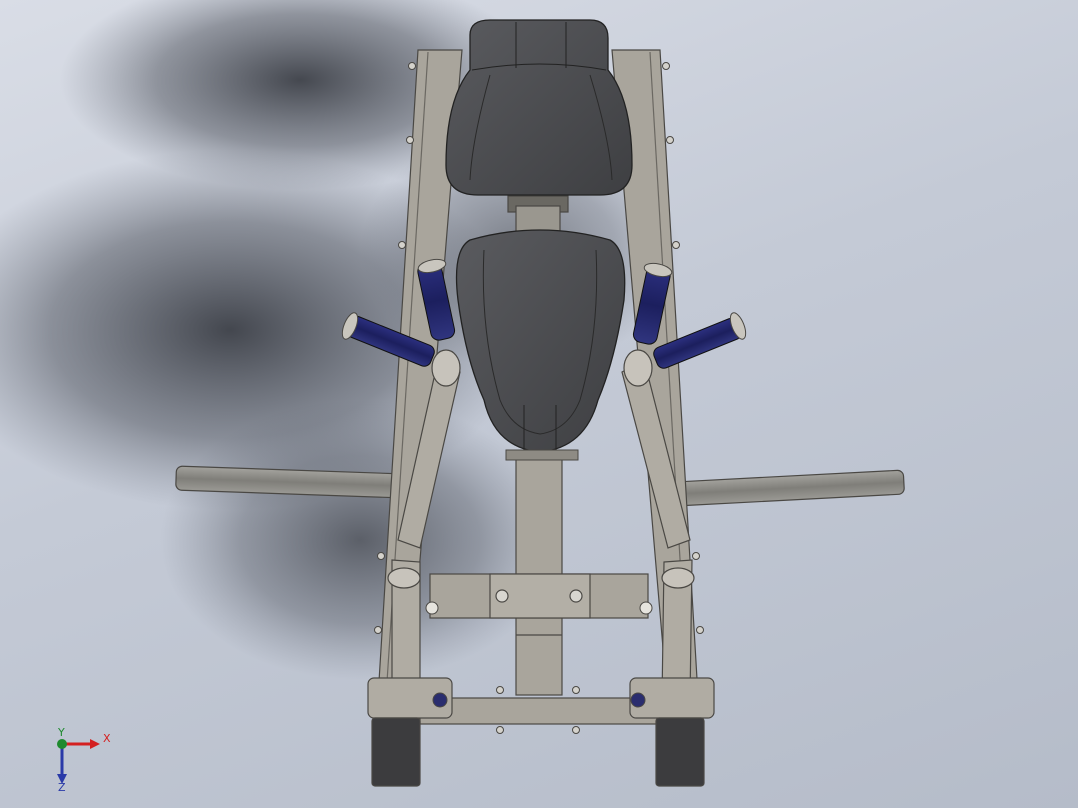  Describe the element at coordinates (61, 733) in the screenshot. I see `y-axis-label: Y` at that location.